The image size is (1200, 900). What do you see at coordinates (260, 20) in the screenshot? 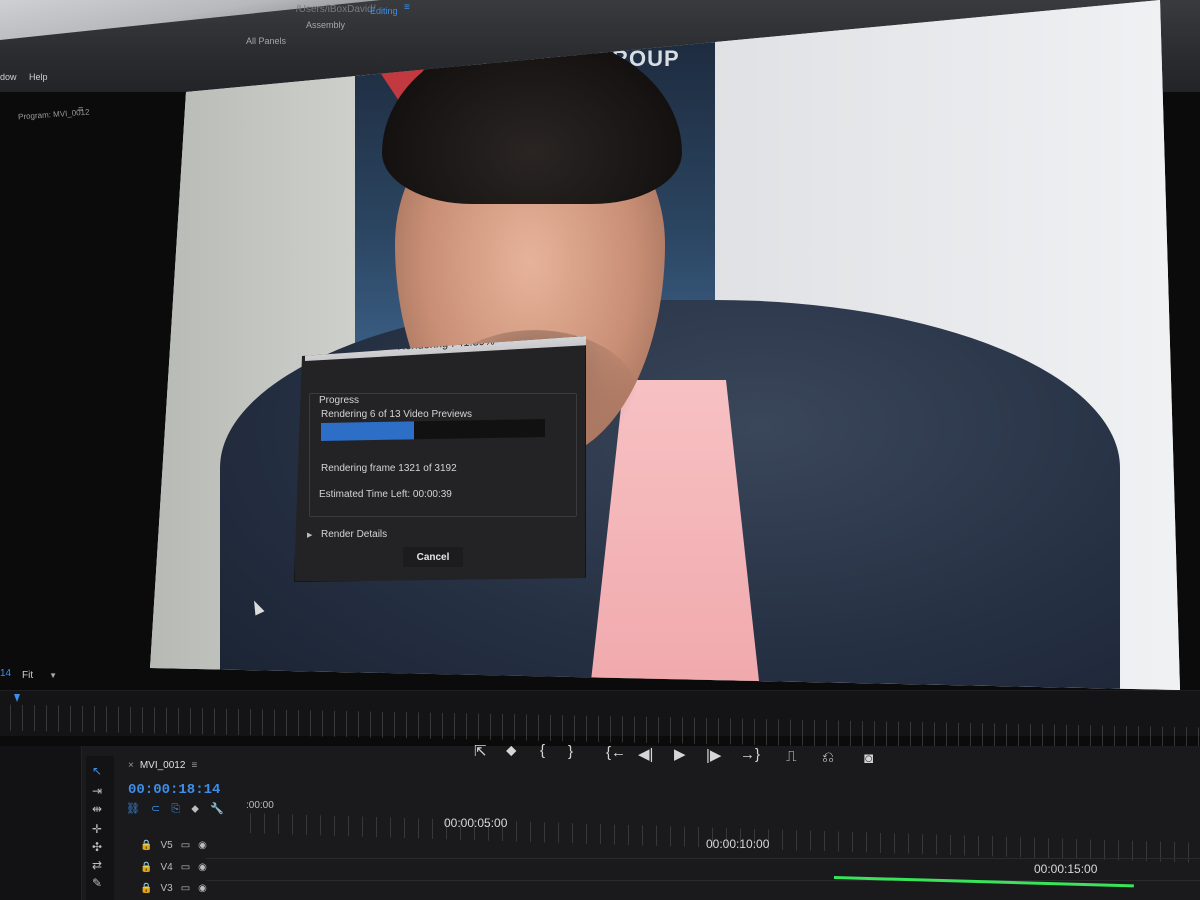
I see `window-title-bar` at bounding box center [260, 20].